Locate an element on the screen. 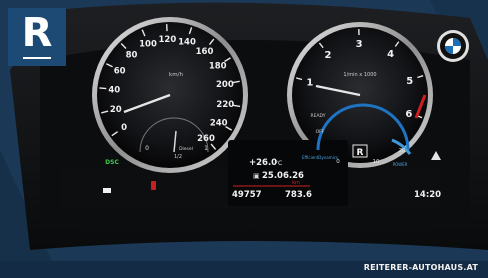 The width and height of the screenshot is (488, 278). speed-tick-label: 80 is located at coordinates (132, 55).